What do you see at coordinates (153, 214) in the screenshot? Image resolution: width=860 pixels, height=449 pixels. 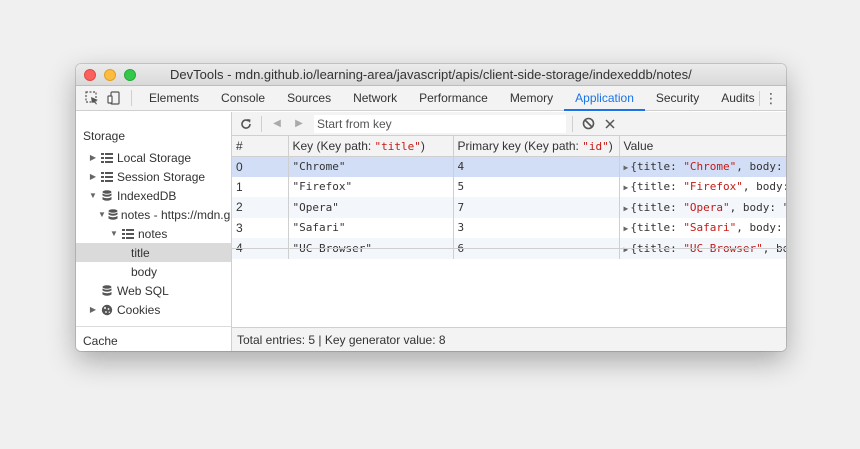 I see `sidebar-item-notes-database: ▼ notes - https://mdn.github.io` at bounding box center [153, 214].